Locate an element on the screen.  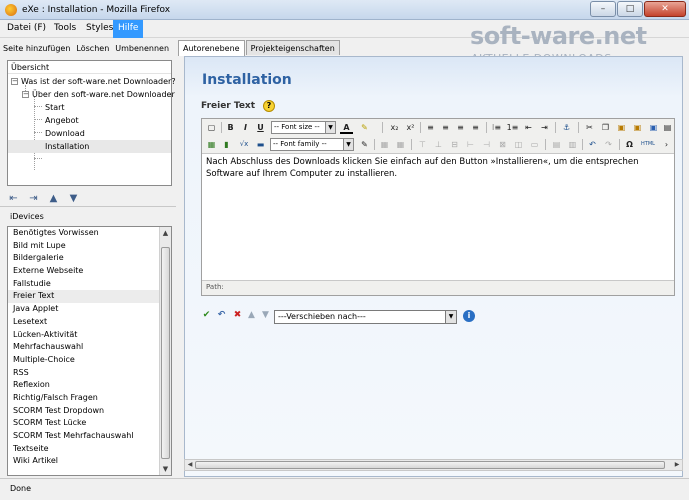
col-after-icon: ⊣ is located at coordinates (486, 144).